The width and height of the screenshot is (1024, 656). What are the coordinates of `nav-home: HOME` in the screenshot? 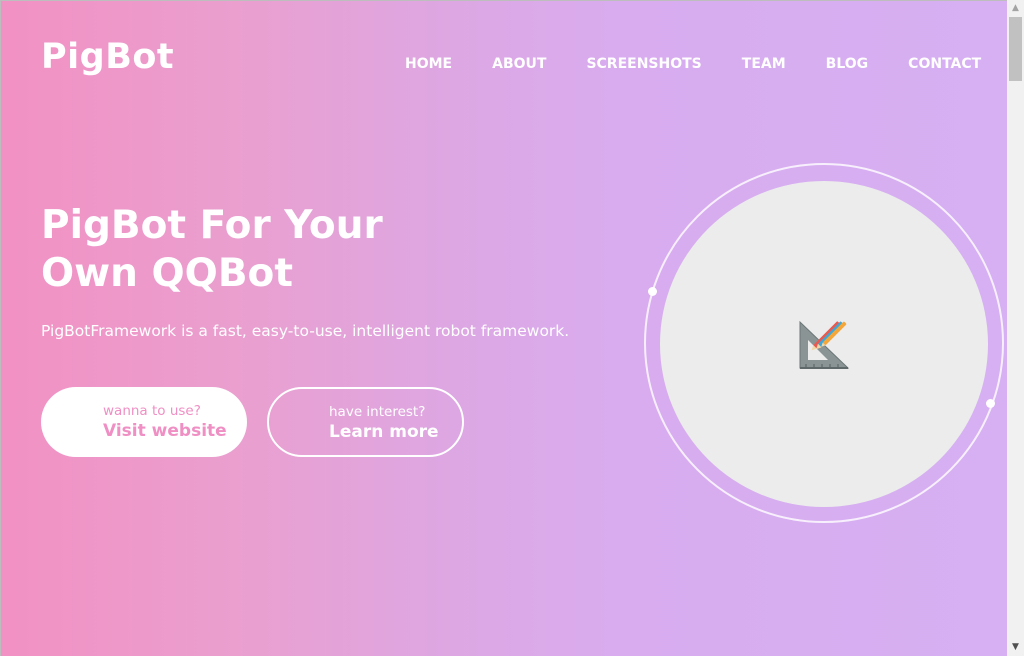 It's located at (428, 64).